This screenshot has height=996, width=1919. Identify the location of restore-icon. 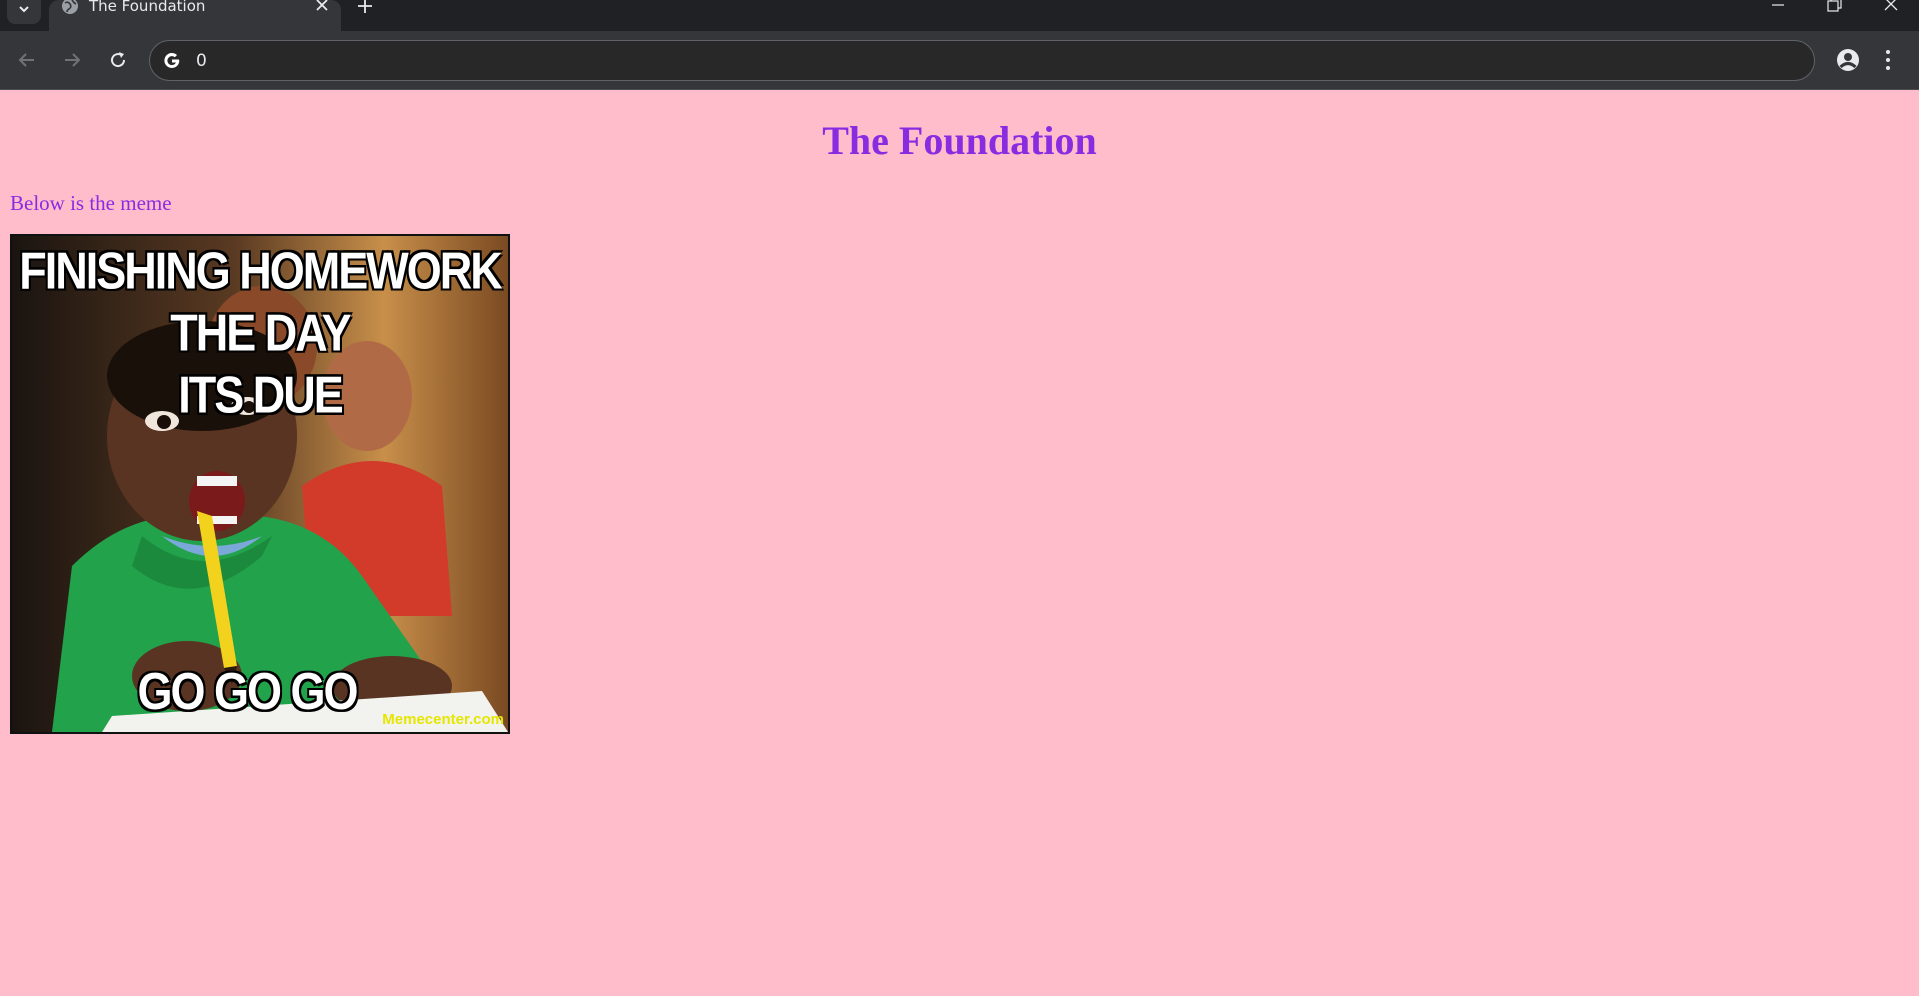
(1834, 7).